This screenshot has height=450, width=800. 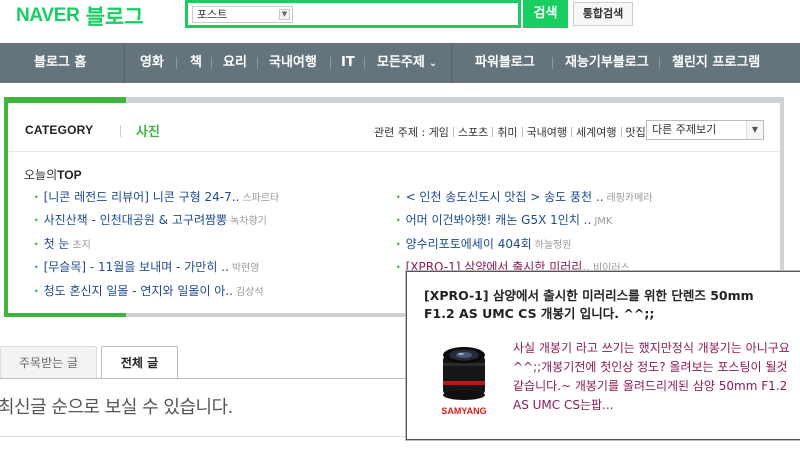 What do you see at coordinates (463, 411) in the screenshot?
I see `samyang-brand-text: SAMYANG` at bounding box center [463, 411].